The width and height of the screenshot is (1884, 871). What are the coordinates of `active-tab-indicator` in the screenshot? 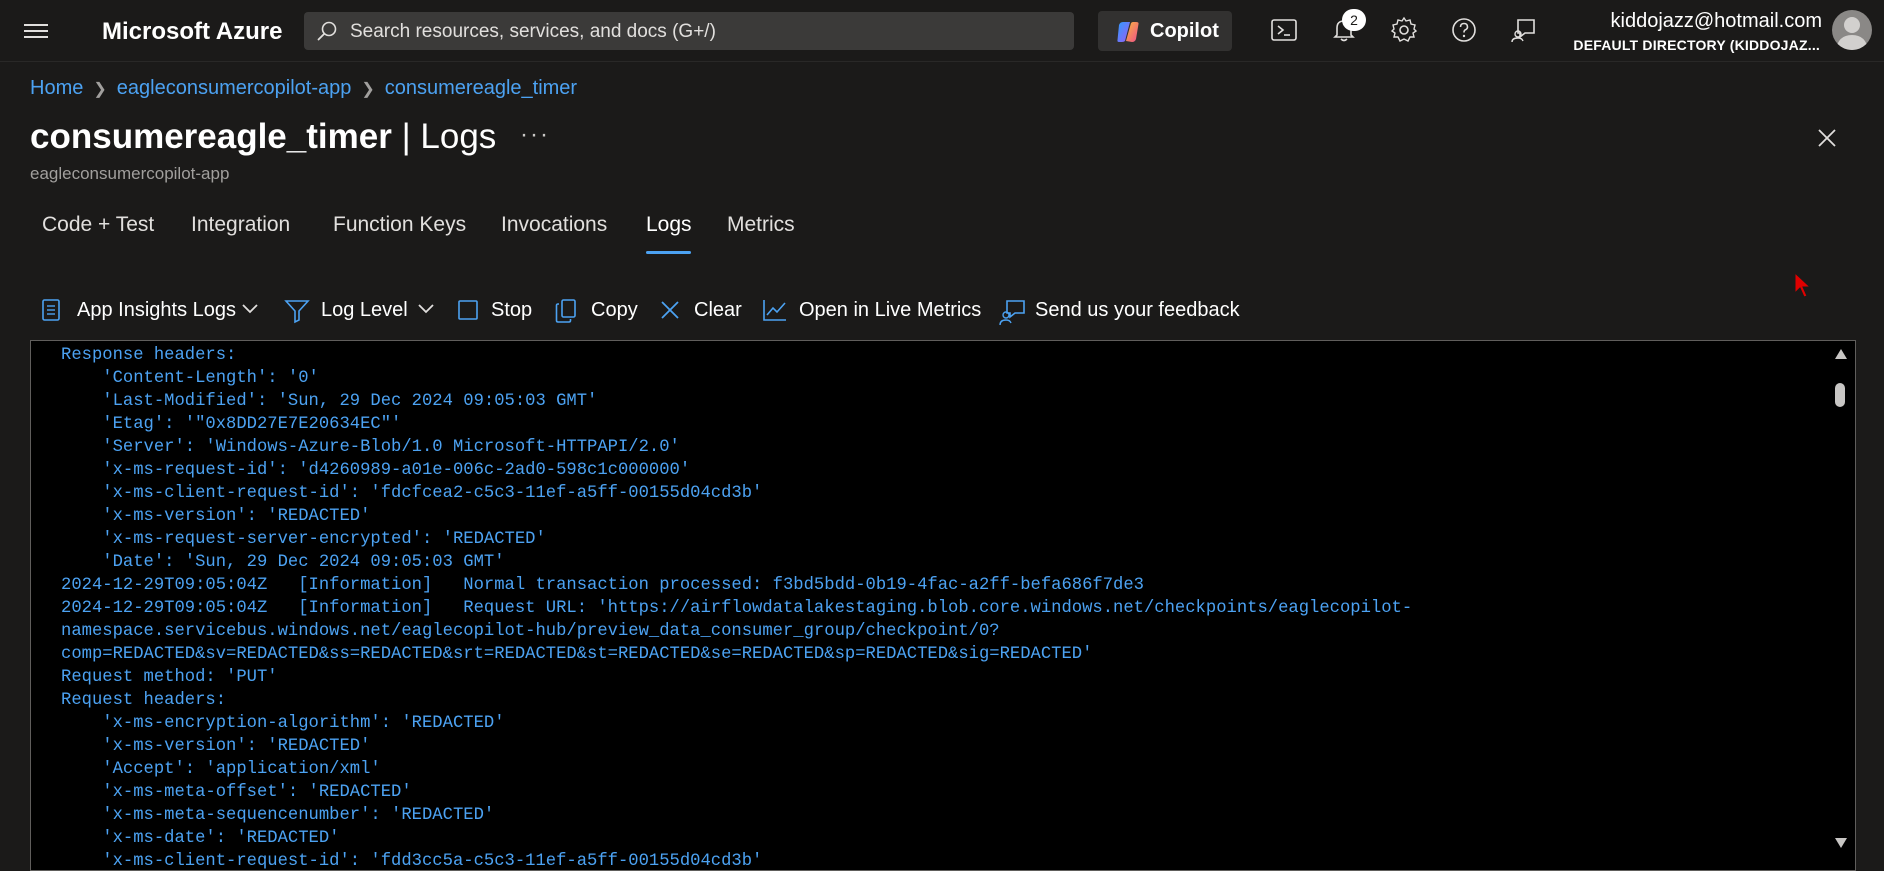 It's located at (668, 252).